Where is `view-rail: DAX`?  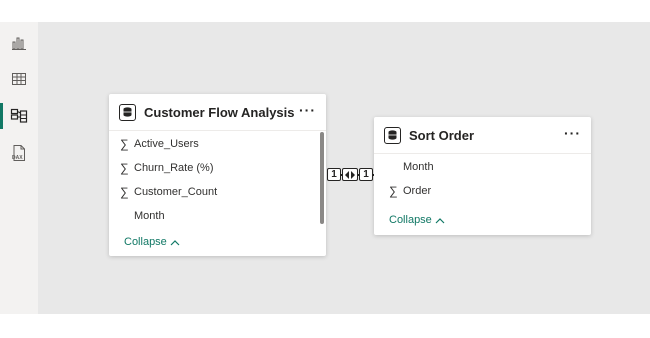 view-rail: DAX is located at coordinates (19, 168).